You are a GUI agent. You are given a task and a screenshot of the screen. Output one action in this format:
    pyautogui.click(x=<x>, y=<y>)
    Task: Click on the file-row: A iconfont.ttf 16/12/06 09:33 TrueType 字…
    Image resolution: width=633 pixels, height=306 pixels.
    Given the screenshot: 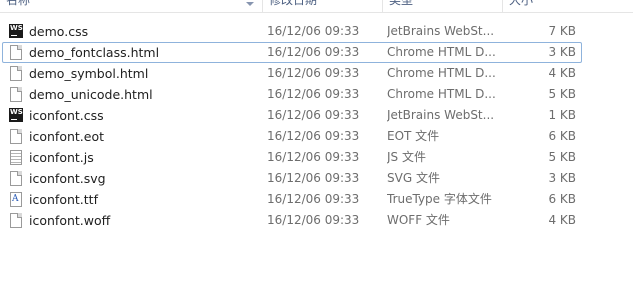 What is the action you would take?
    pyautogui.click(x=292, y=199)
    